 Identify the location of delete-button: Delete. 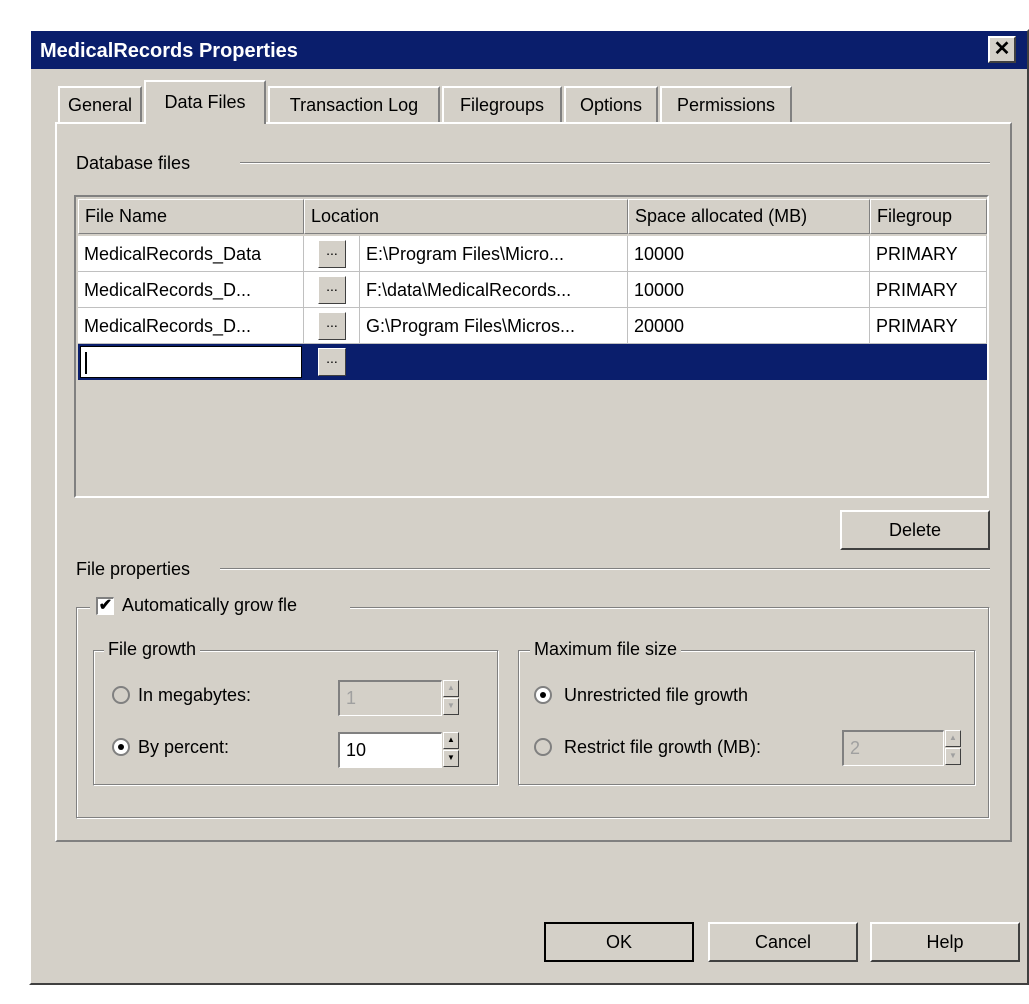
(915, 530).